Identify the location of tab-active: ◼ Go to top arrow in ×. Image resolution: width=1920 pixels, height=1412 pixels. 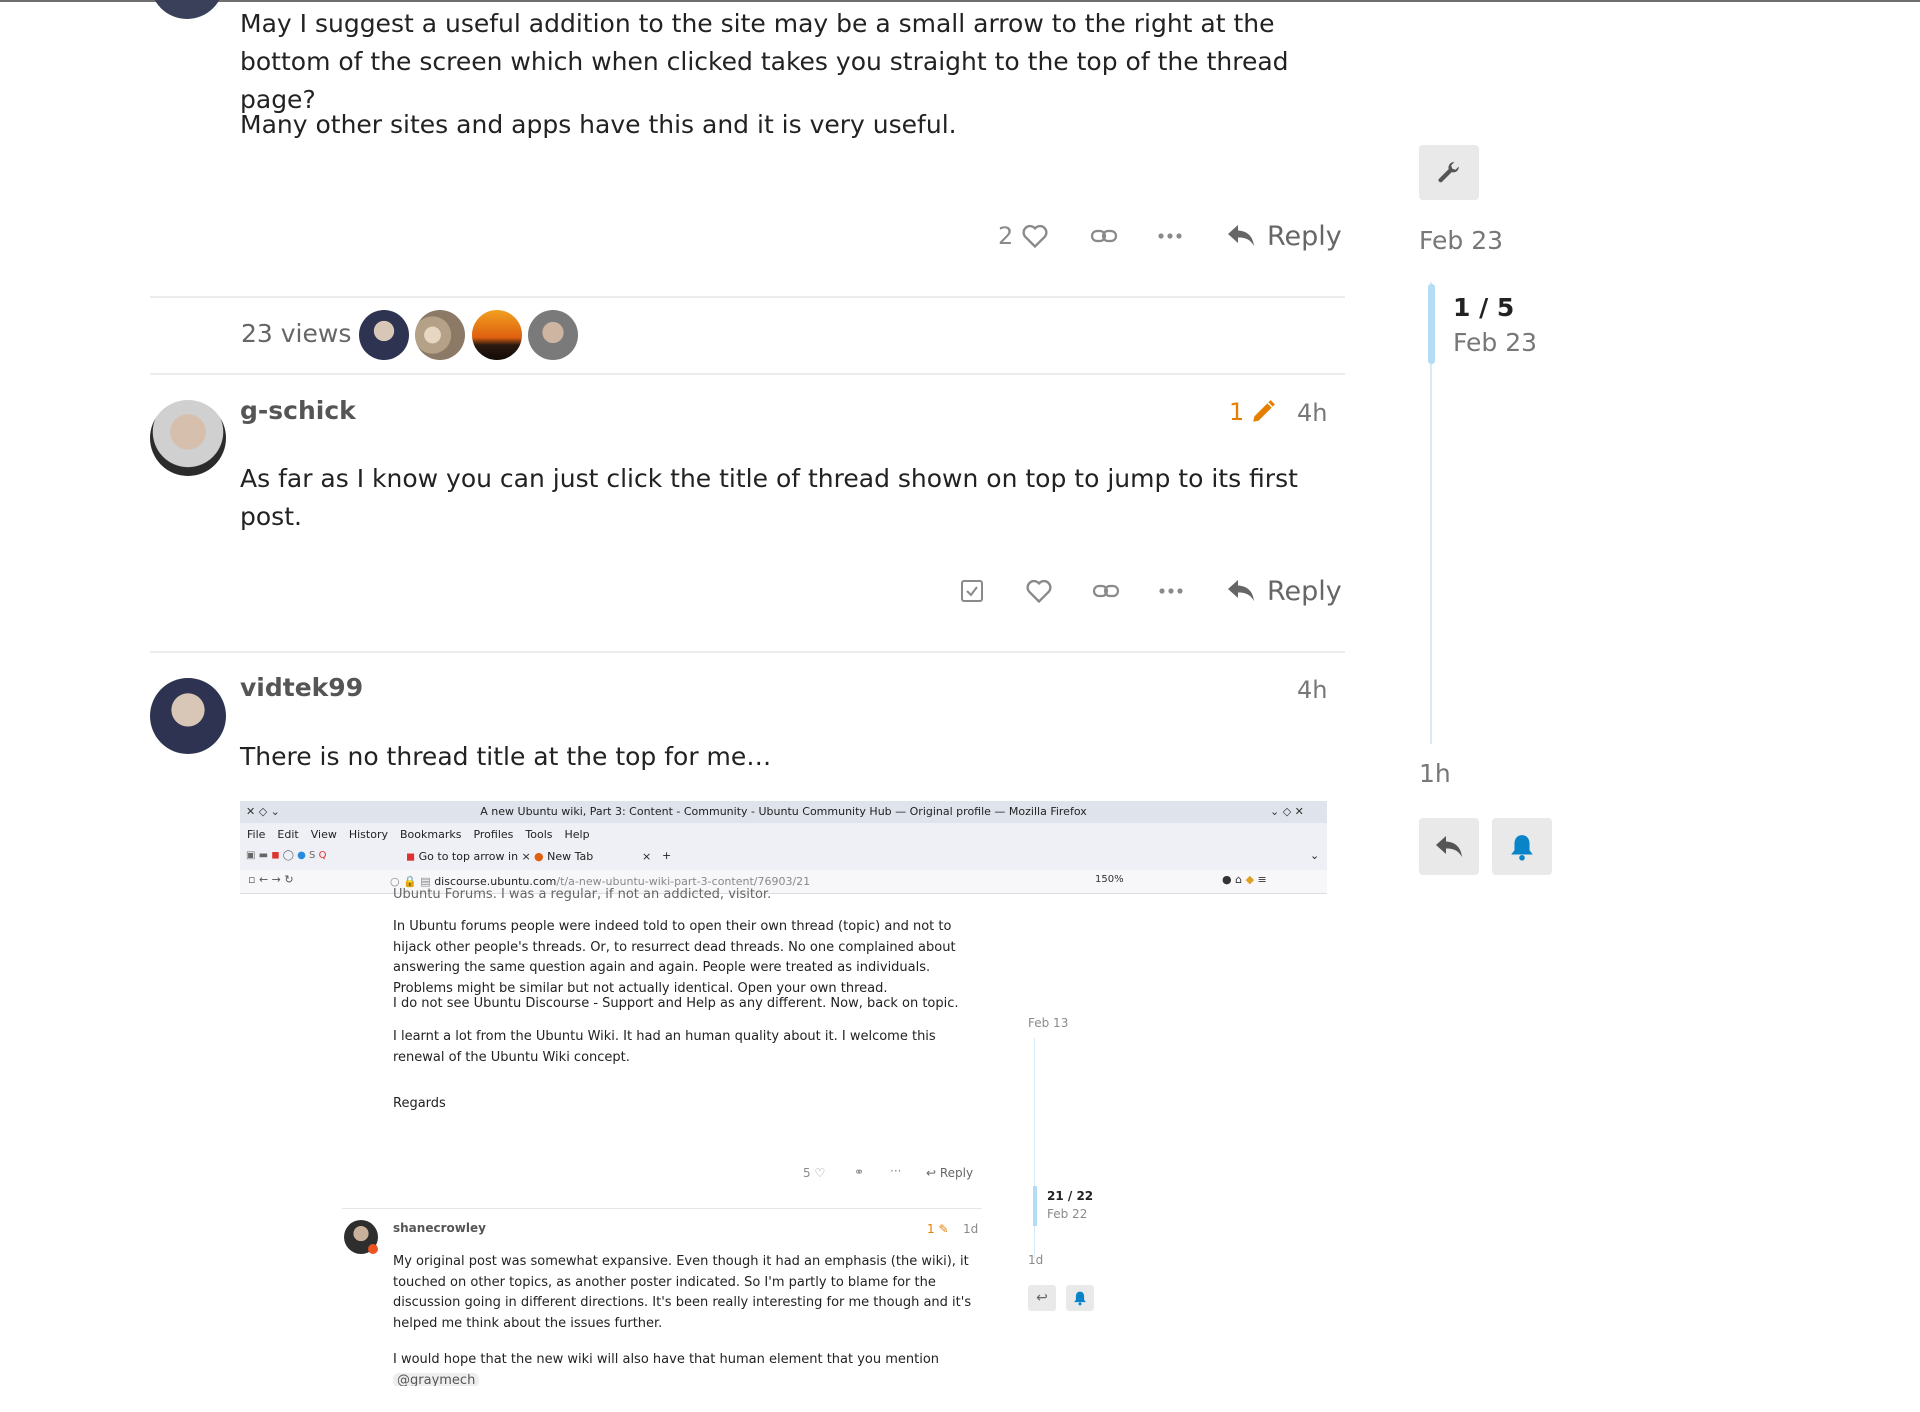
(468, 856).